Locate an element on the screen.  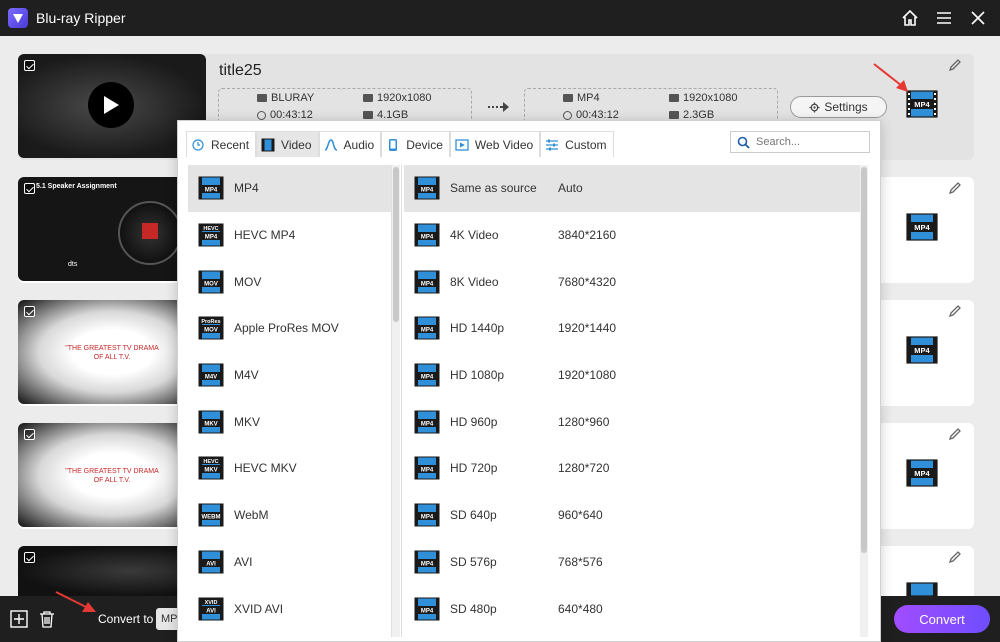
close-icon is located at coordinates (978, 18).